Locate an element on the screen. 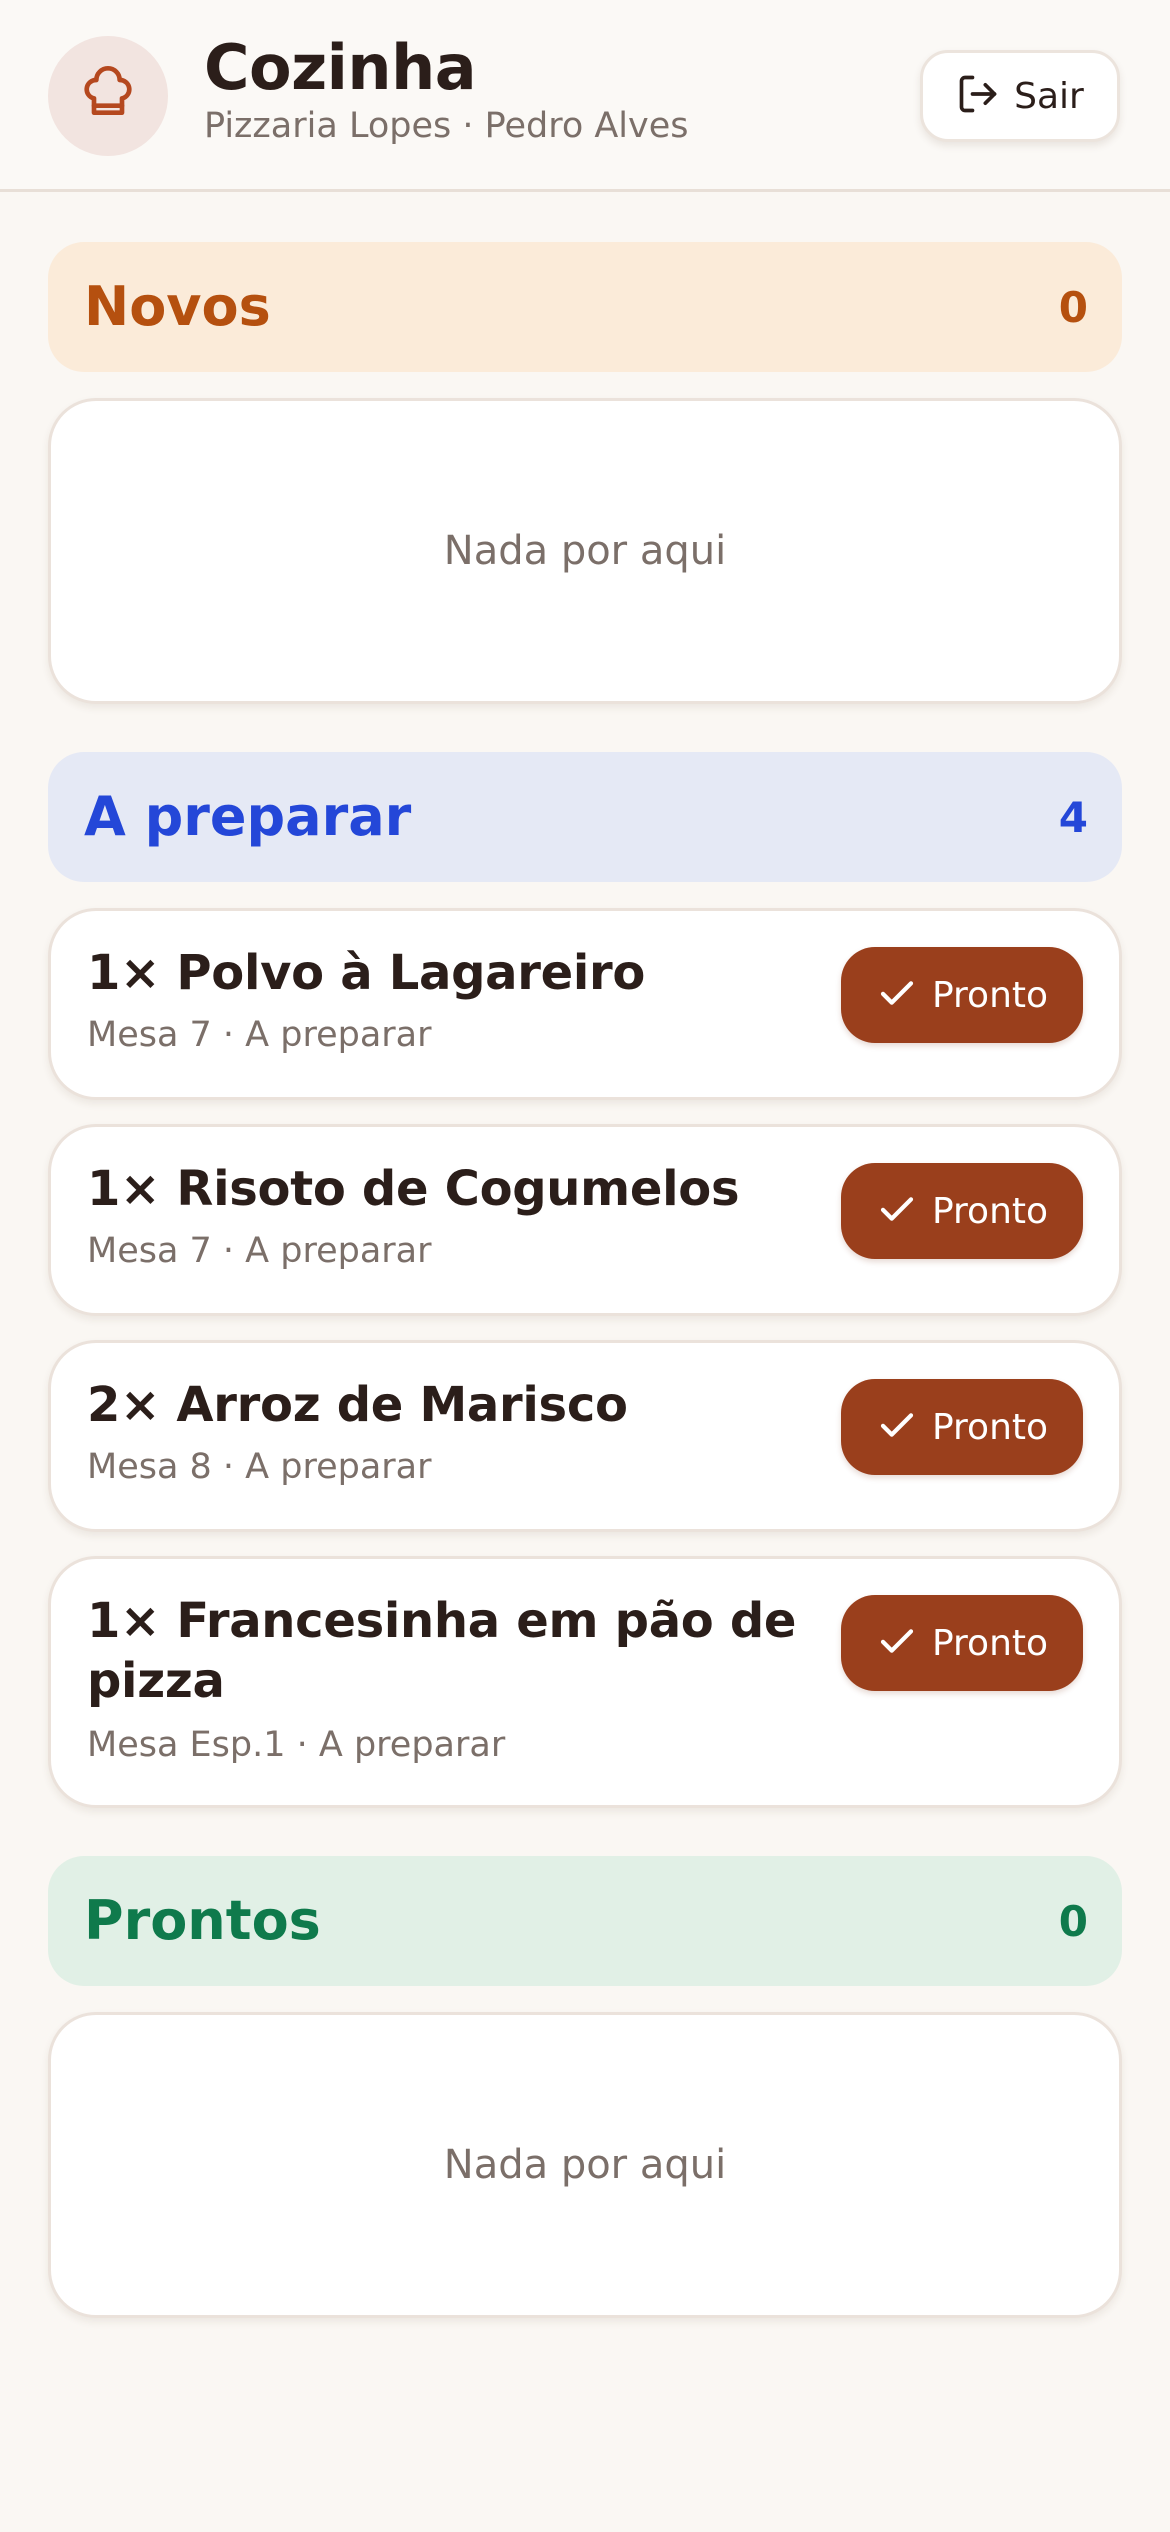 The image size is (1170, 2532). order-meta: Mesa Esp.1 · A preparar is located at coordinates (296, 1745).